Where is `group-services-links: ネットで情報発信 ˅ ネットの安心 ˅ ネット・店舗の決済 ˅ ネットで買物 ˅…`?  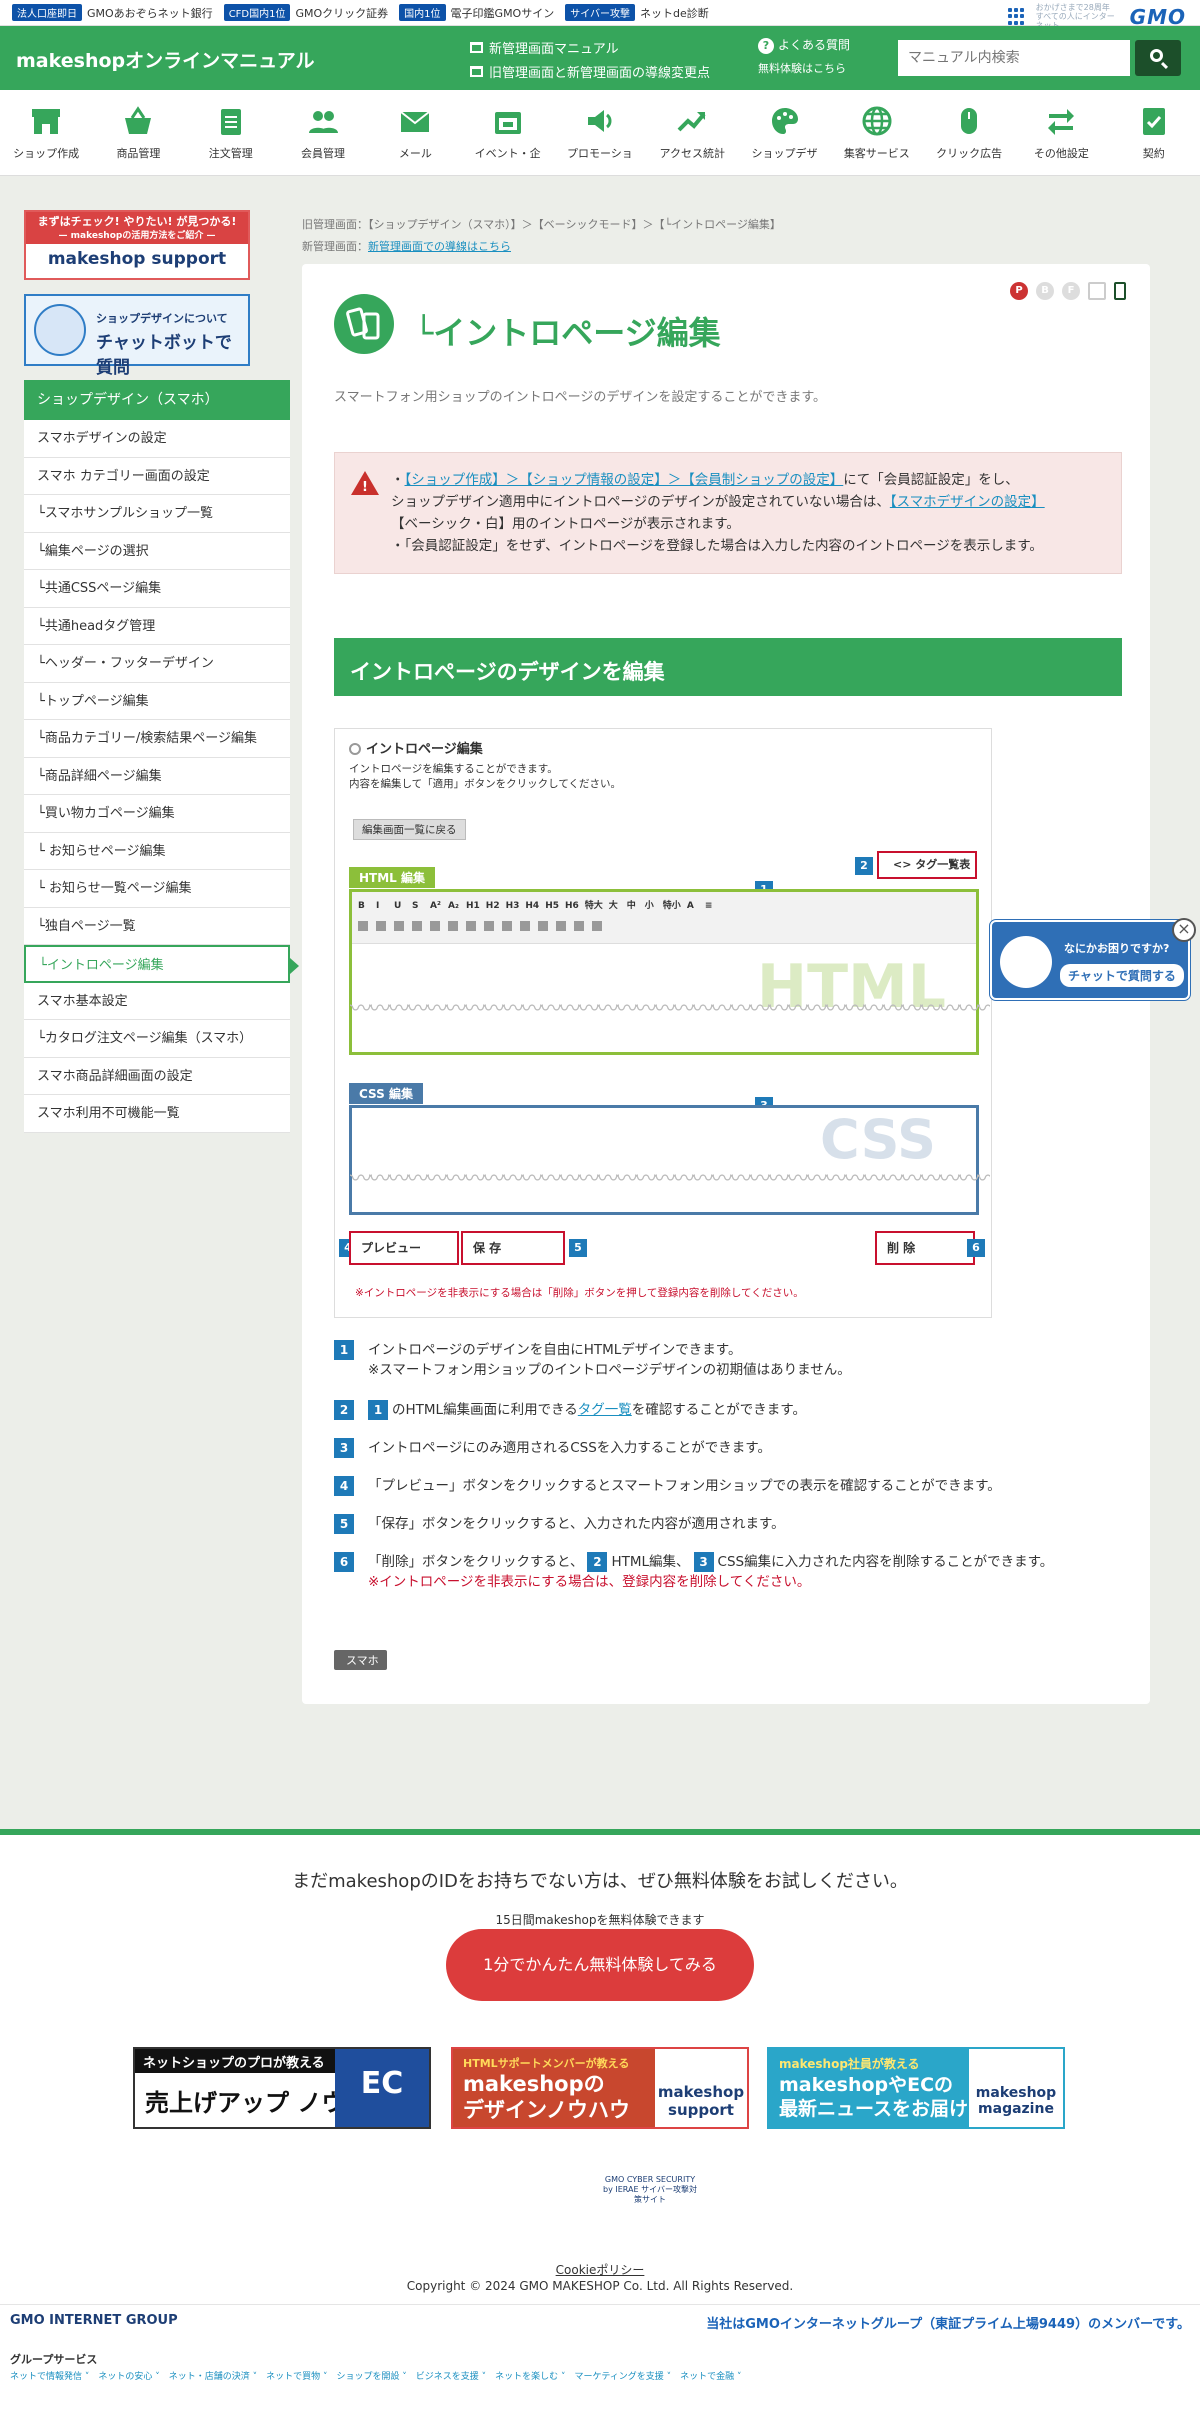 group-services-links: ネットで情報発信 ˅ ネットの安心 ˅ ネット・店舗の決済 ˅ ネットで買物 ˅… is located at coordinates (376, 2375).